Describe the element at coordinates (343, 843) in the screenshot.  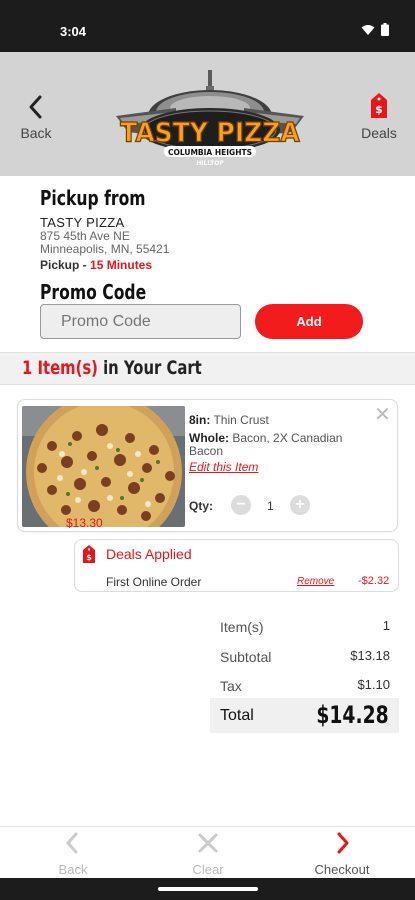
I see `chevron-right-icon` at that location.